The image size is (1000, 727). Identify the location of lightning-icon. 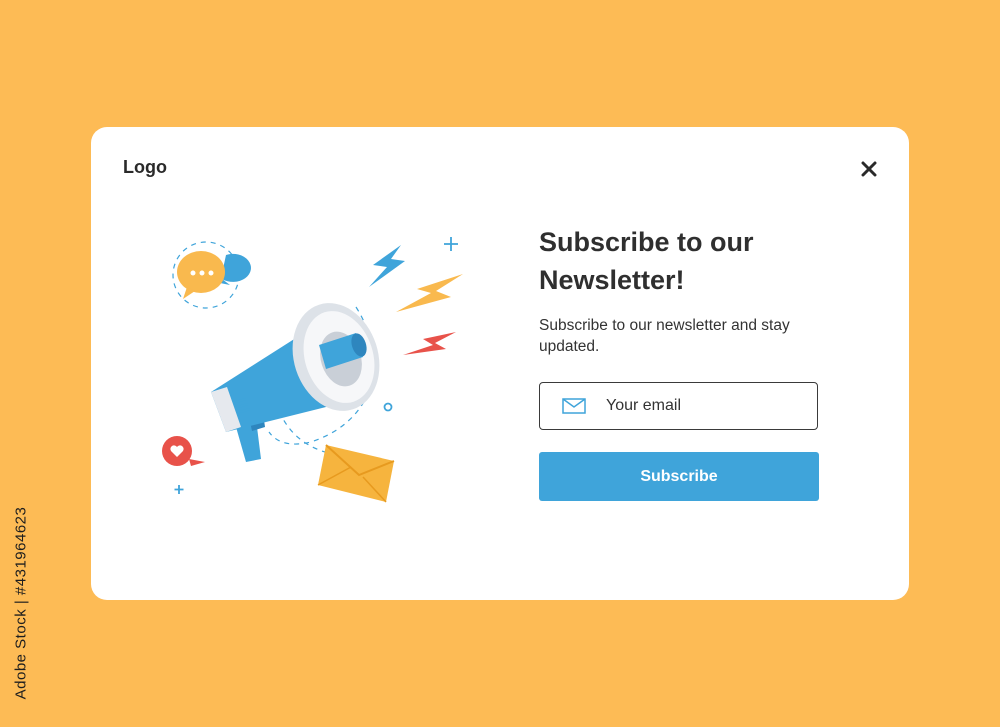
(416, 300).